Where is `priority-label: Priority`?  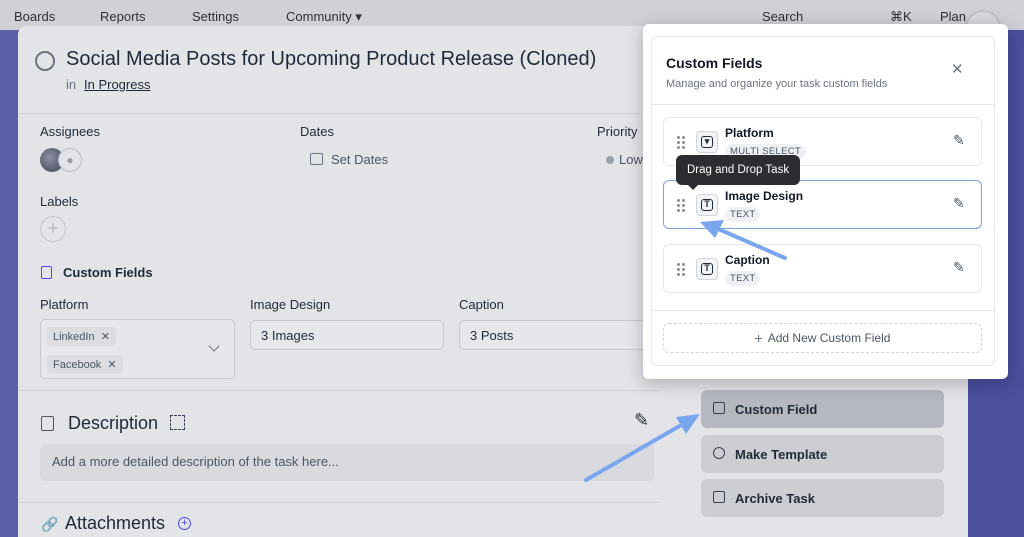
priority-label: Priority is located at coordinates (617, 131).